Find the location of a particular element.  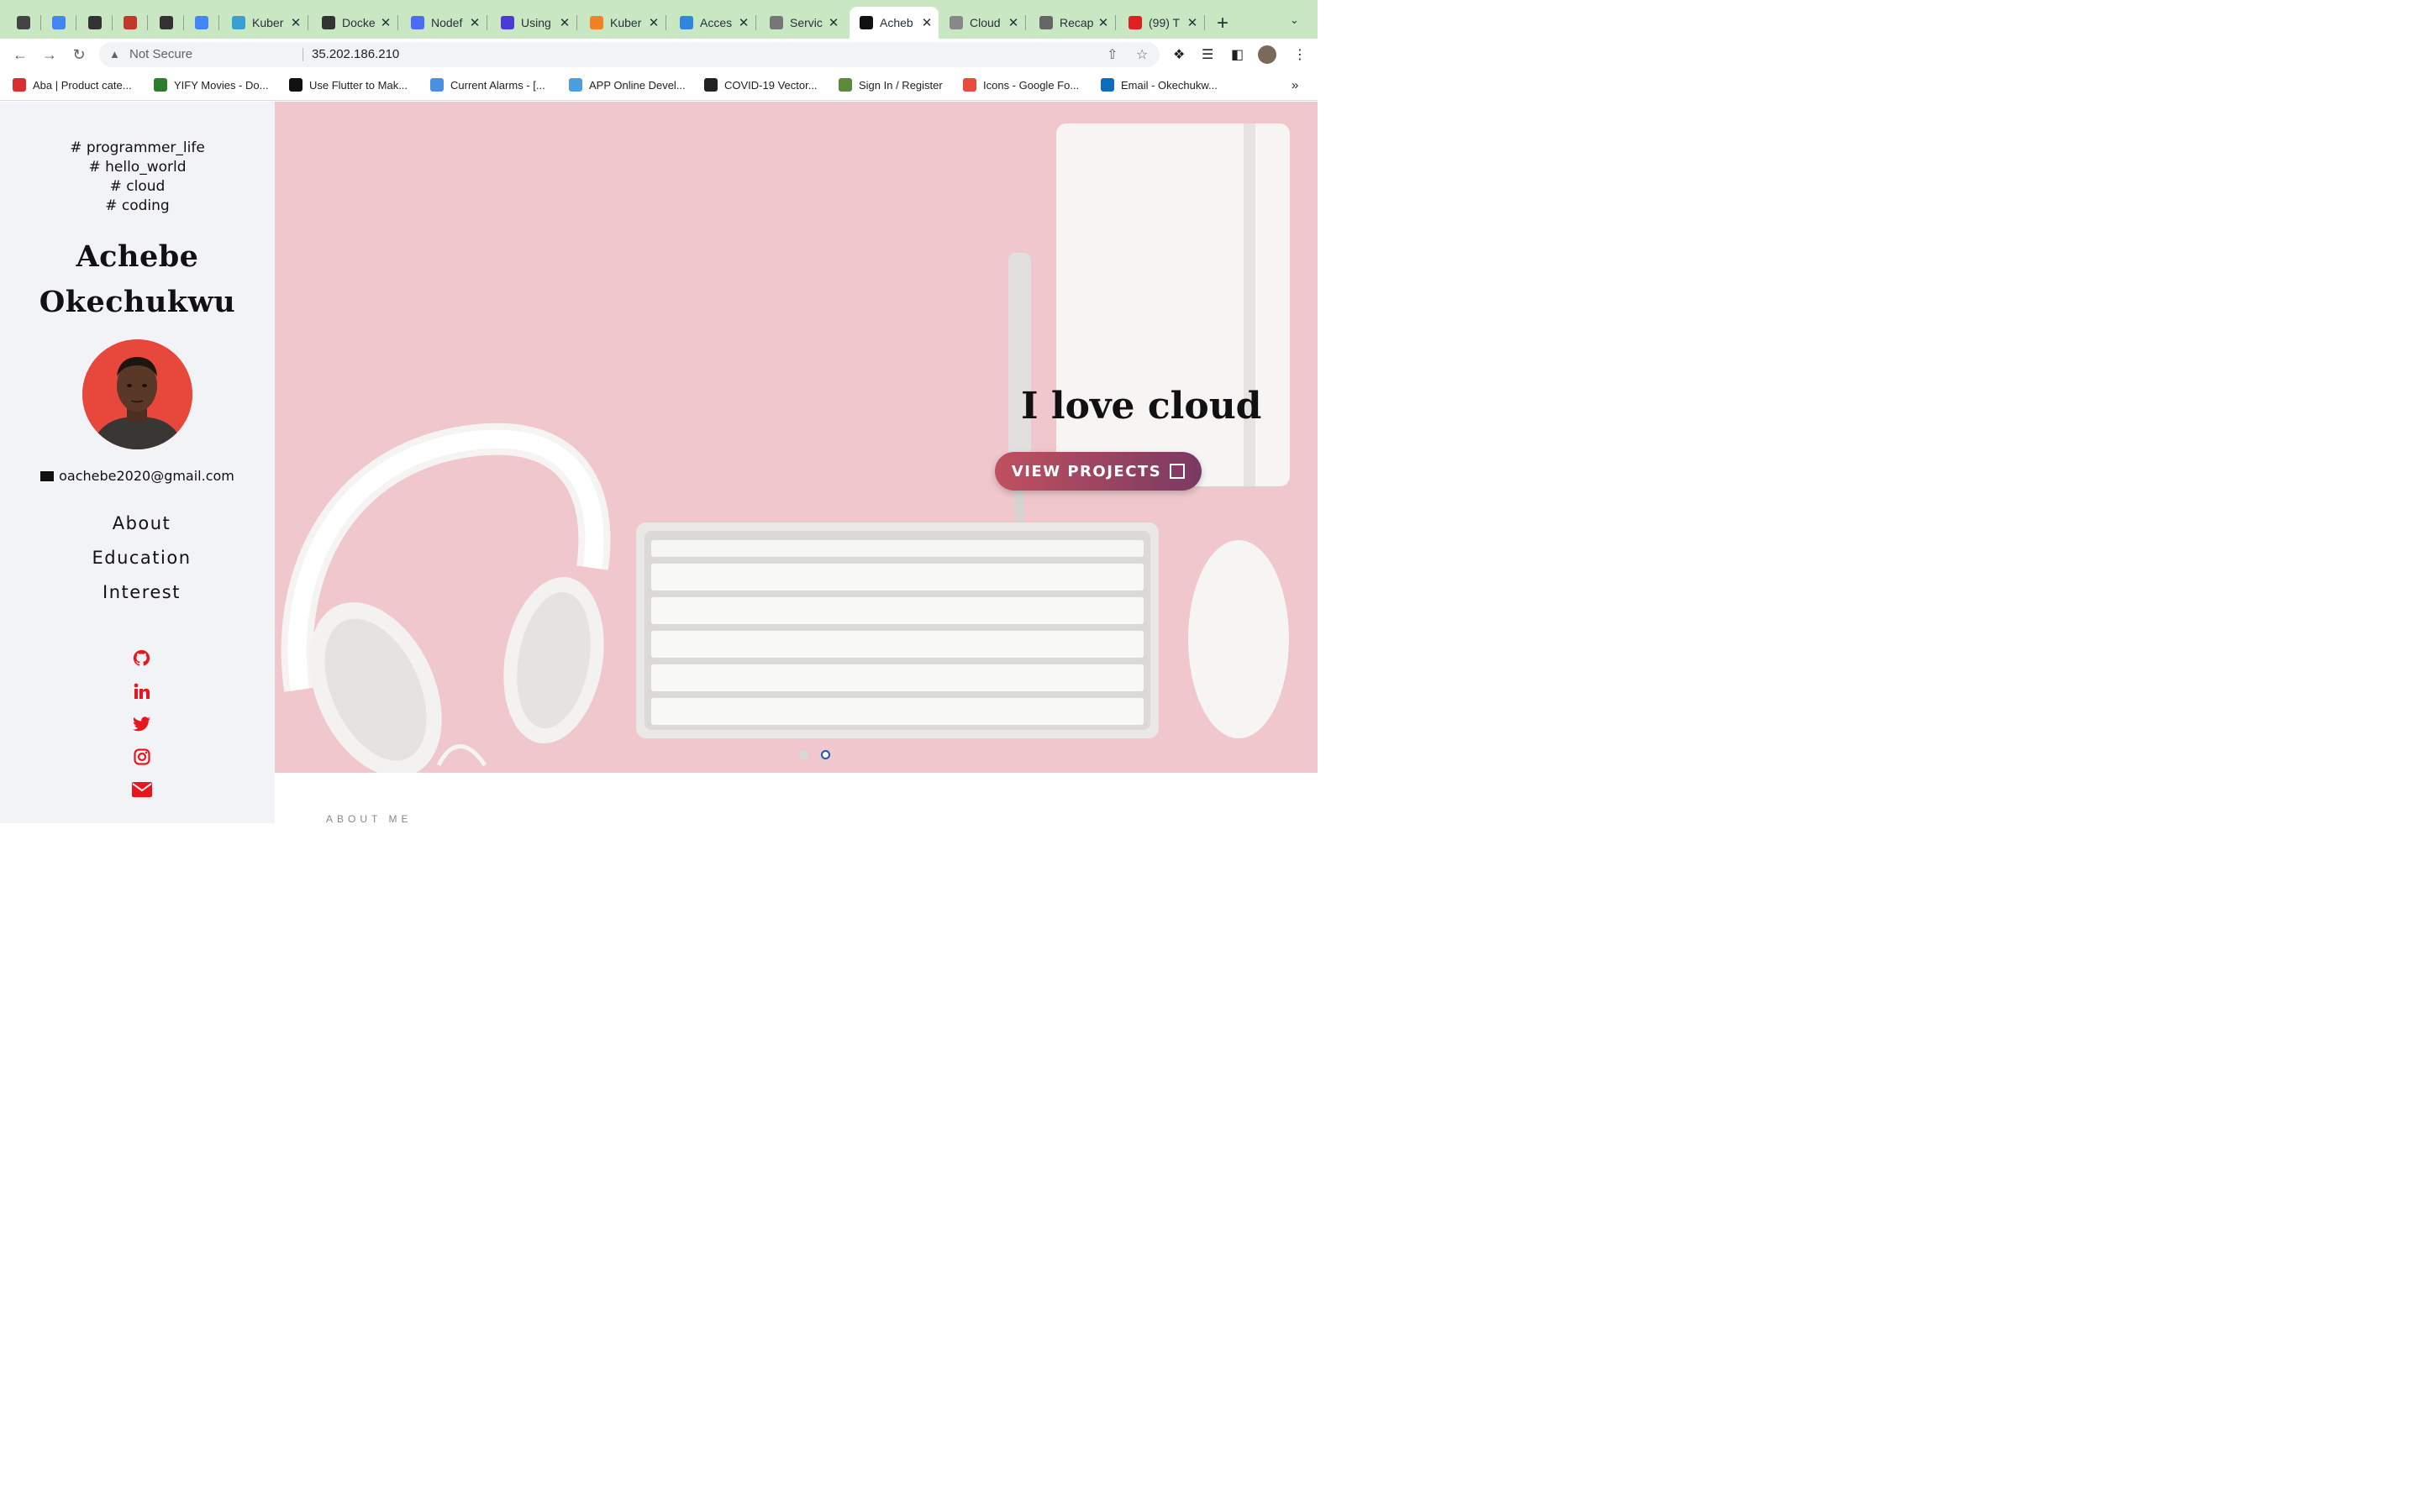

linkedin-icon is located at coordinates (142, 691).